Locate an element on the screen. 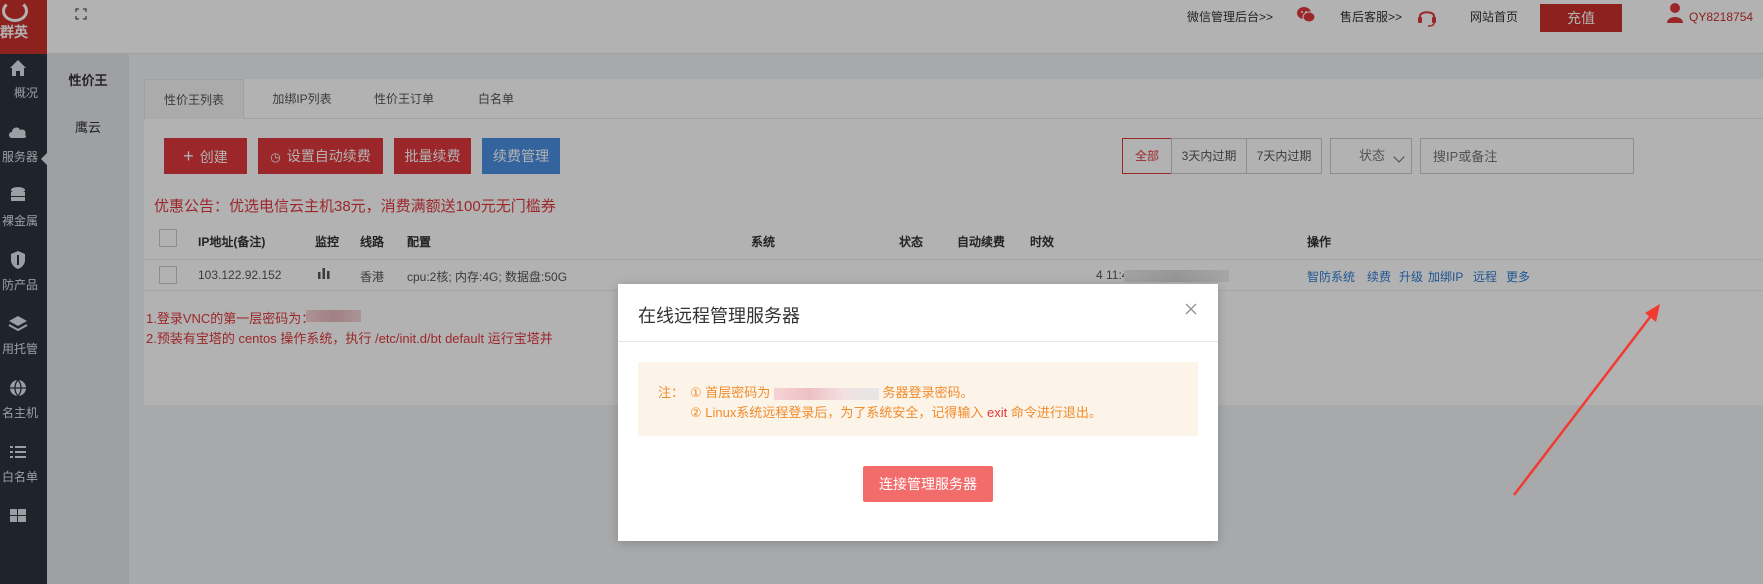 Image resolution: width=1763 pixels, height=584 pixels. note-line-1: ① 首层密码为 务器登录密码。 is located at coordinates (832, 391).